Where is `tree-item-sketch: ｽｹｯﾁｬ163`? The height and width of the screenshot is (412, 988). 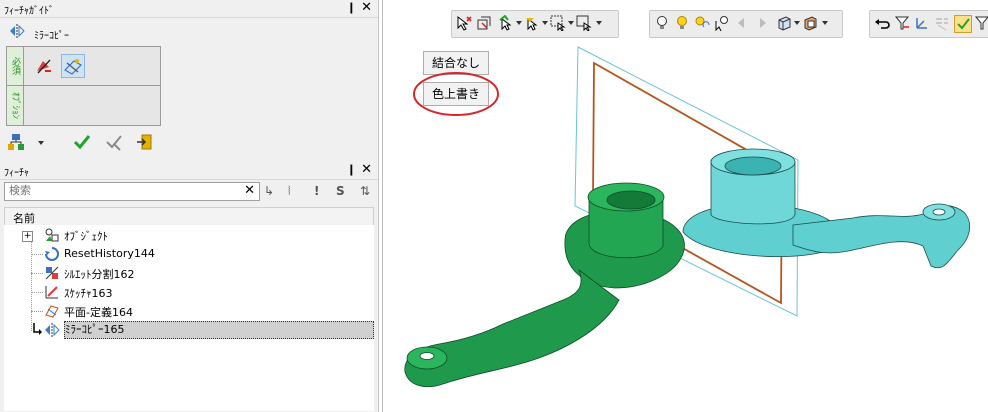 tree-item-sketch: ｽｹｯﾁｬ163 is located at coordinates (188, 292).